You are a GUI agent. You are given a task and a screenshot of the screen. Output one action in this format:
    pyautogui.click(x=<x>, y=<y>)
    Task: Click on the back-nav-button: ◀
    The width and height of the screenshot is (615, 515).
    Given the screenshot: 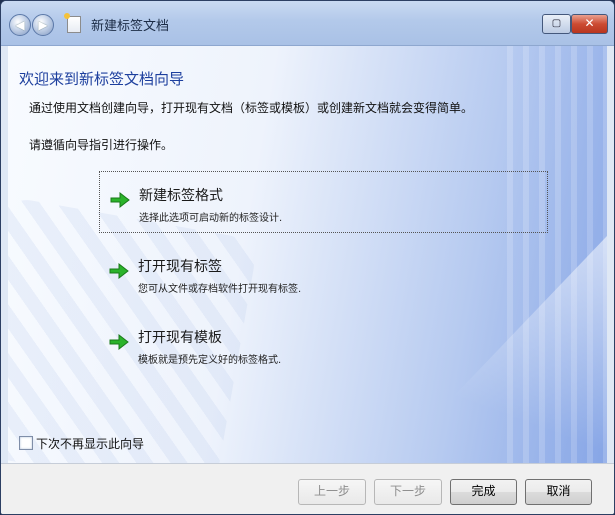 What is the action you would take?
    pyautogui.click(x=20, y=25)
    